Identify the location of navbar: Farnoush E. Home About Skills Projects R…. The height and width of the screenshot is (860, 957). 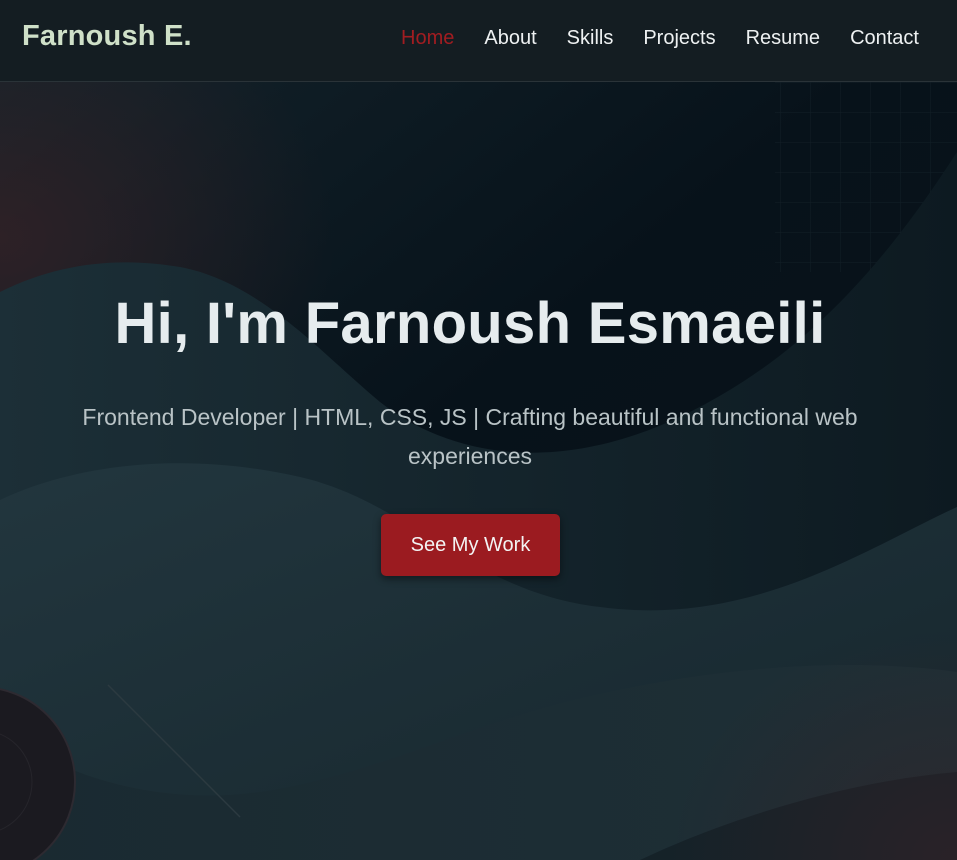
(478, 41).